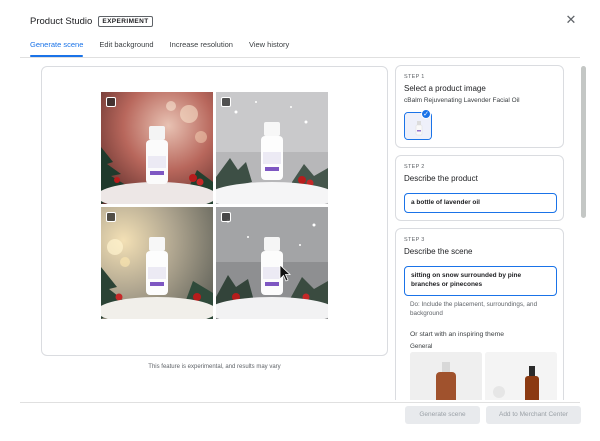 The image size is (600, 441). I want to click on tab-divider, so click(300, 57).